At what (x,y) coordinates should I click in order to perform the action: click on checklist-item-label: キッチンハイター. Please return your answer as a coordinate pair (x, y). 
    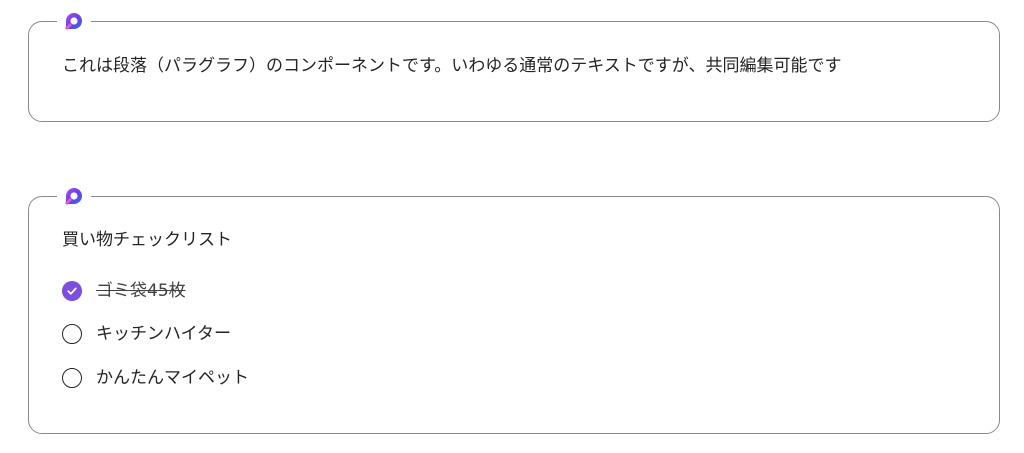
    Looking at the image, I should click on (163, 334).